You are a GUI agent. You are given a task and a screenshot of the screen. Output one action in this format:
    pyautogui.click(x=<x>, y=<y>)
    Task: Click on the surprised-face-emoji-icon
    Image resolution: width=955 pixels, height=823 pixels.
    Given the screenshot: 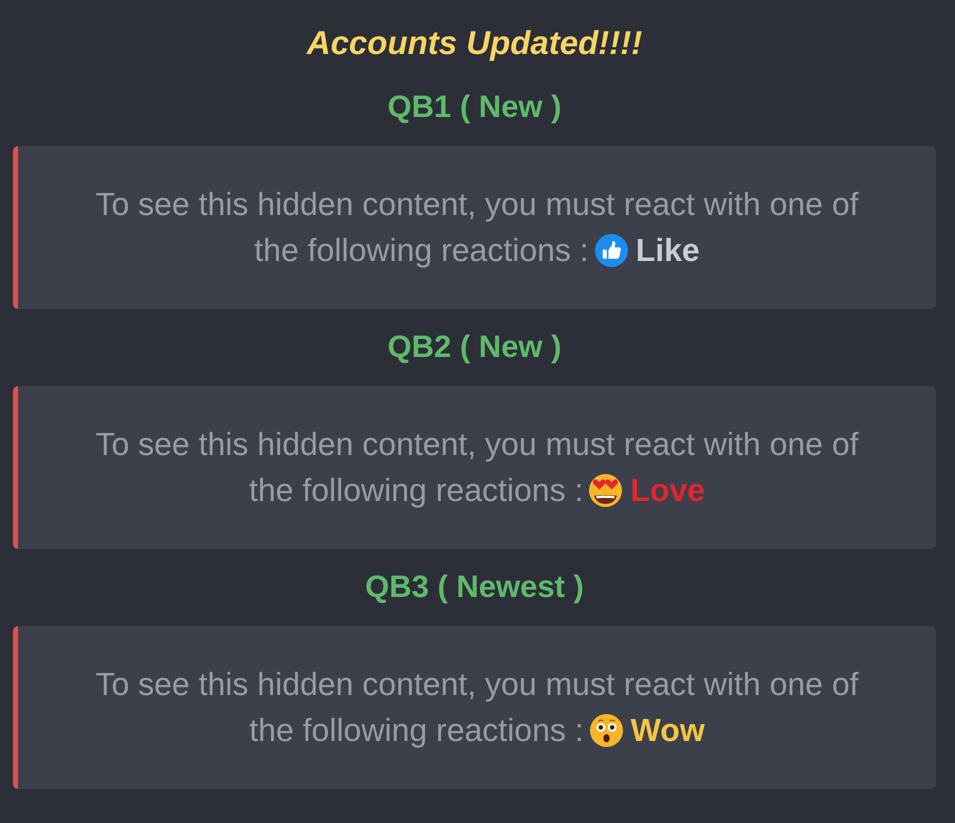 What is the action you would take?
    pyautogui.click(x=606, y=730)
    